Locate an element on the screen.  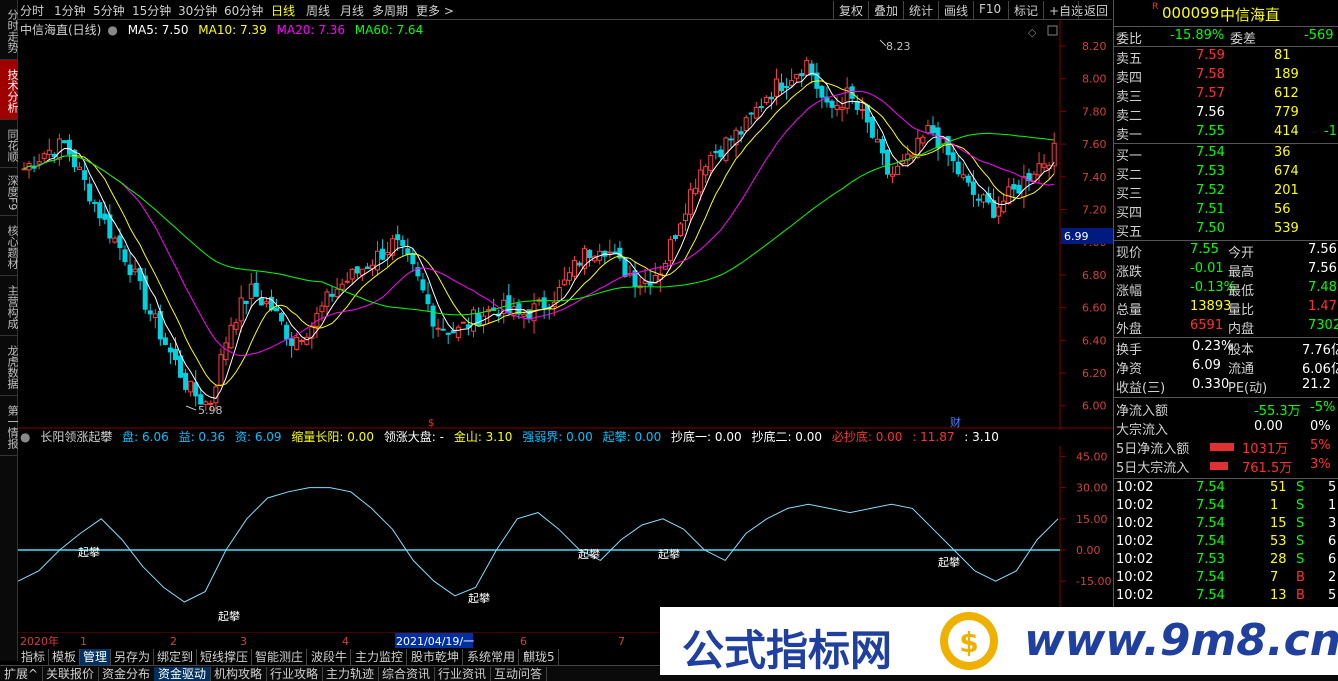
nav-jishu: 技术分析 is located at coordinates (9, 90).